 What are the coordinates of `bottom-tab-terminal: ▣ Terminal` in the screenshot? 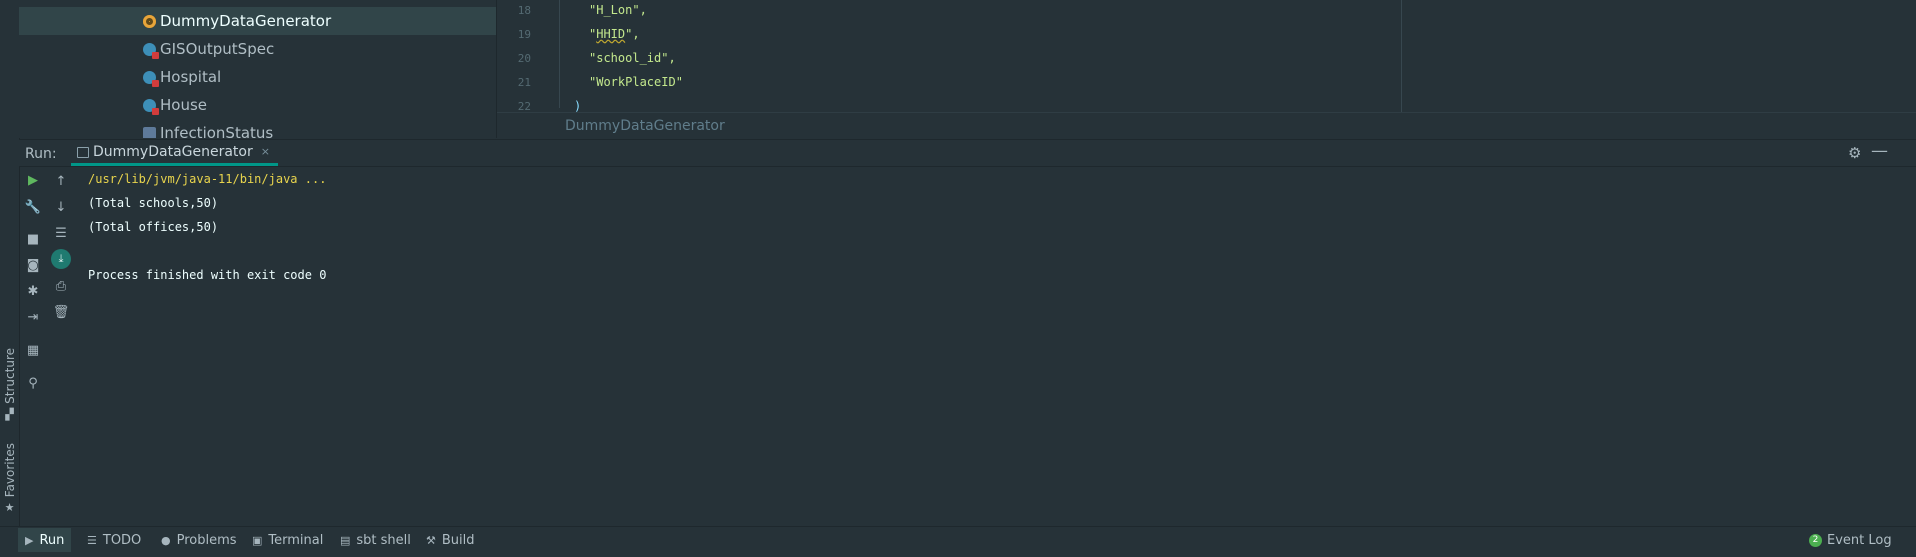 It's located at (287, 540).